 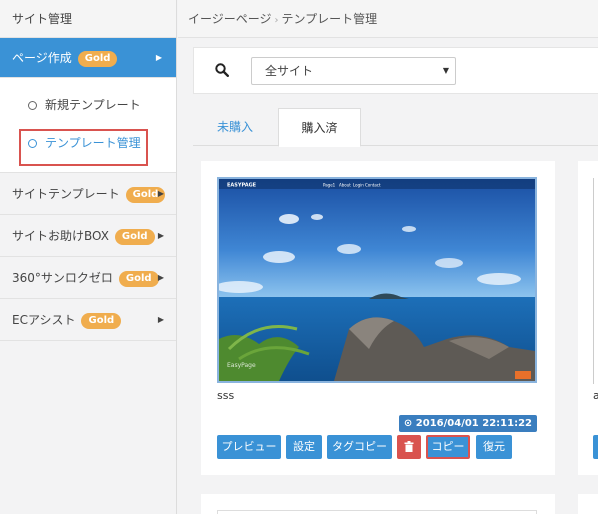 What do you see at coordinates (230, 19) in the screenshot?
I see `breadcrumb-root: イージーページ` at bounding box center [230, 19].